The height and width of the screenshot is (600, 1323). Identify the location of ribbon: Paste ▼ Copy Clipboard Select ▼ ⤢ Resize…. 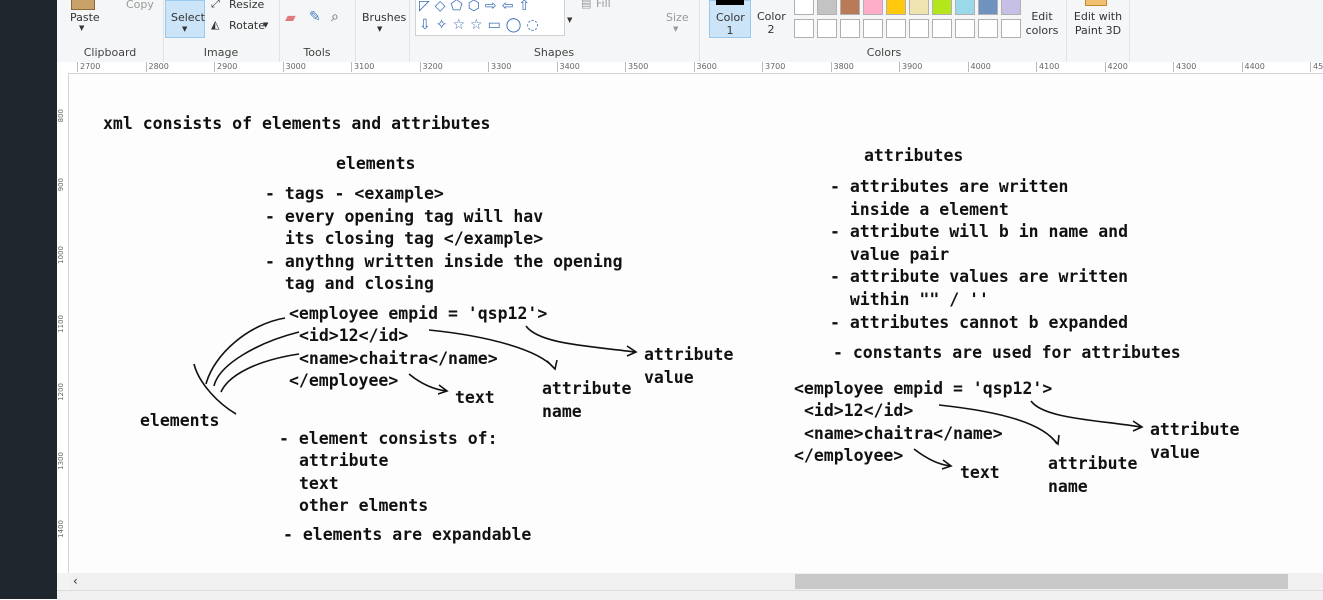
(690, 31).